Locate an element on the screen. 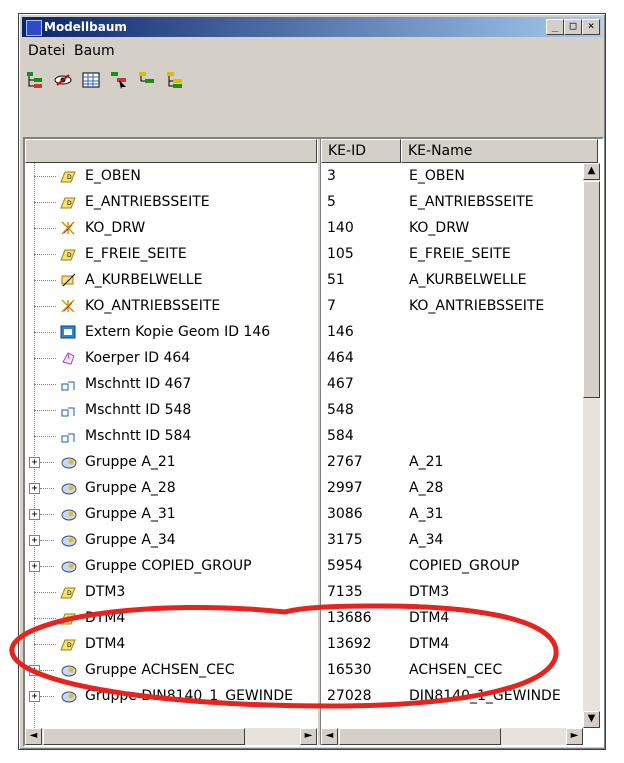 The width and height of the screenshot is (624, 763). columns-scroll-right-button: ► is located at coordinates (574, 736).